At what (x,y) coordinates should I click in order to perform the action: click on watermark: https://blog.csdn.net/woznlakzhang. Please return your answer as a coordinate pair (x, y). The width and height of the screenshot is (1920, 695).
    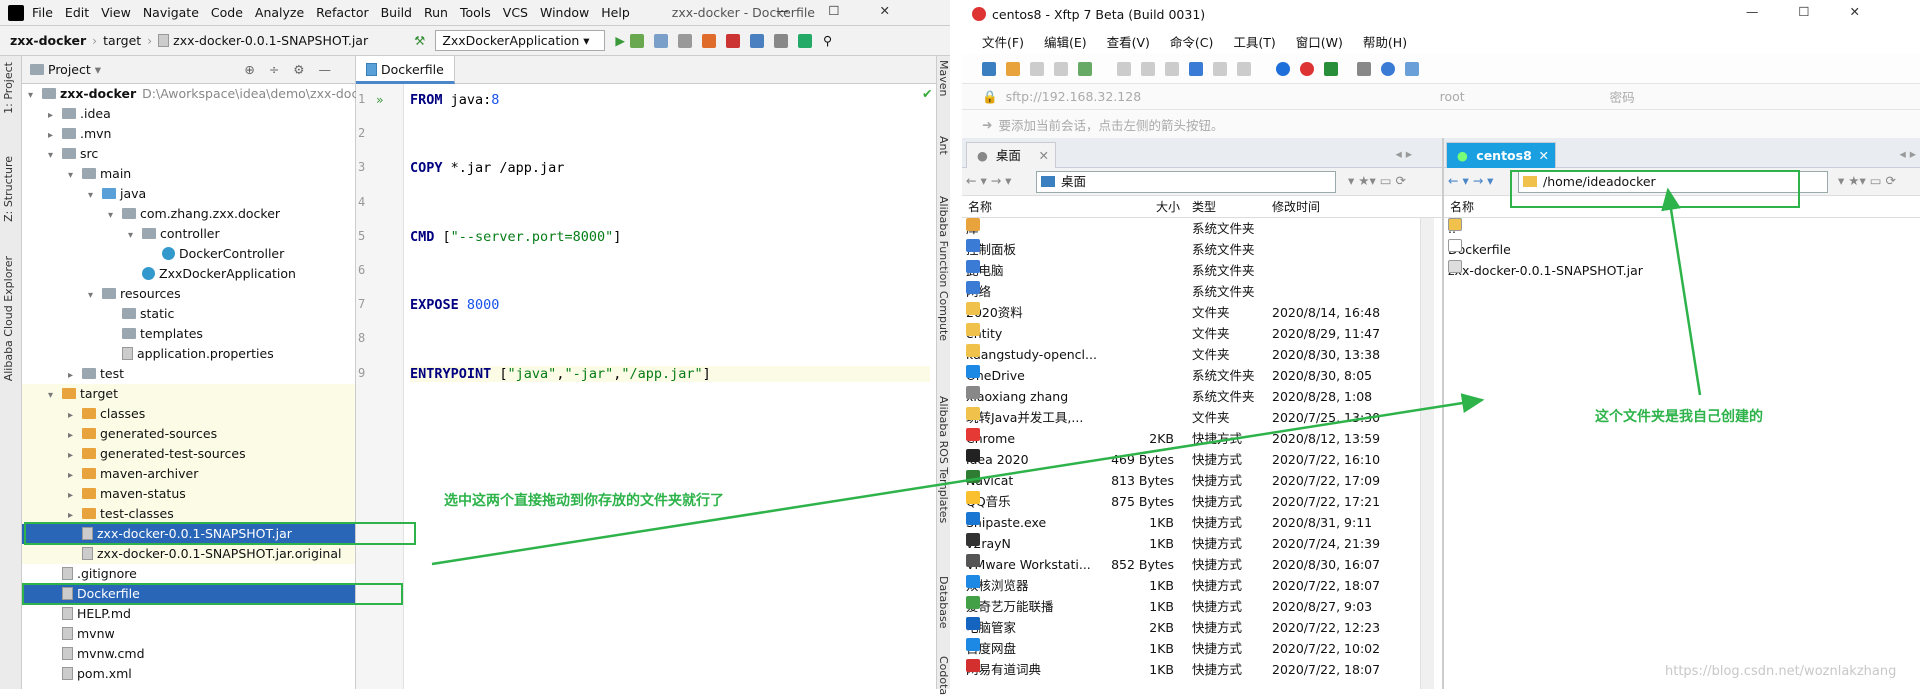
    Looking at the image, I should click on (1781, 671).